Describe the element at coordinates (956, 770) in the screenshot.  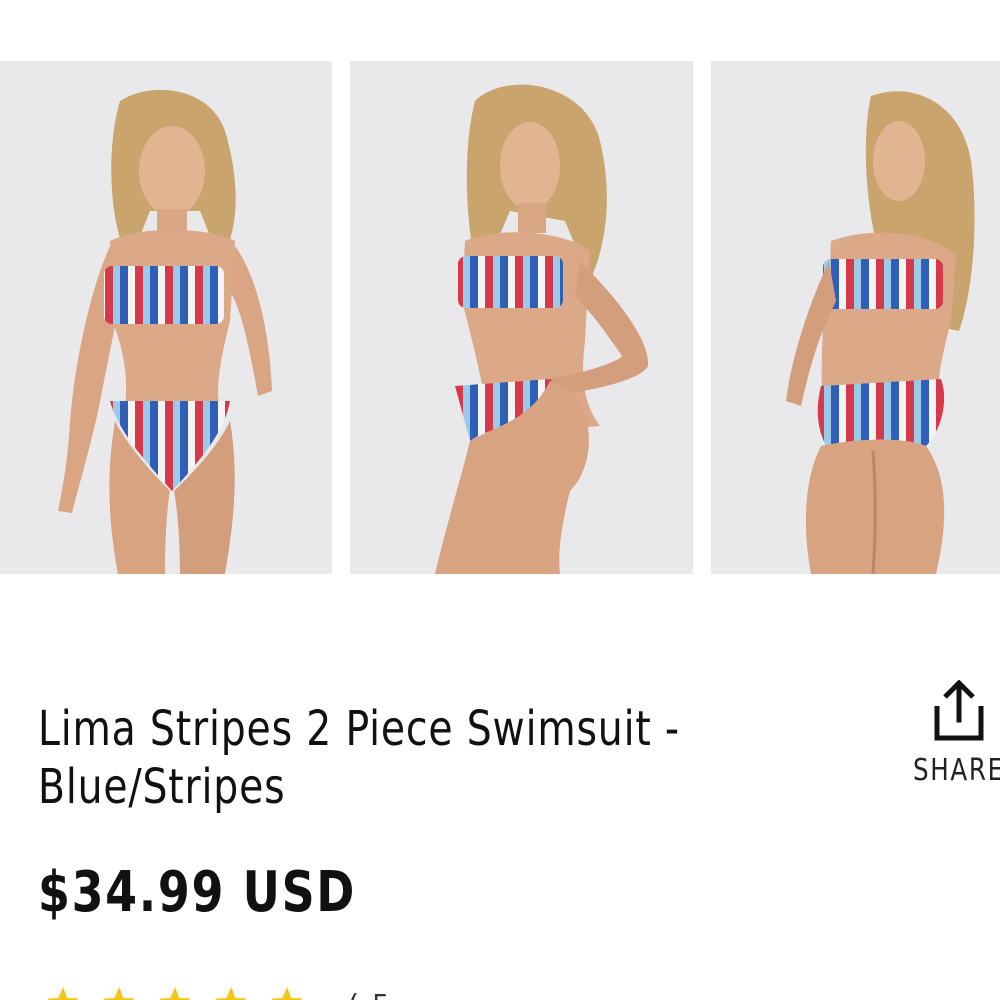
I see `share-label: SHARE` at that location.